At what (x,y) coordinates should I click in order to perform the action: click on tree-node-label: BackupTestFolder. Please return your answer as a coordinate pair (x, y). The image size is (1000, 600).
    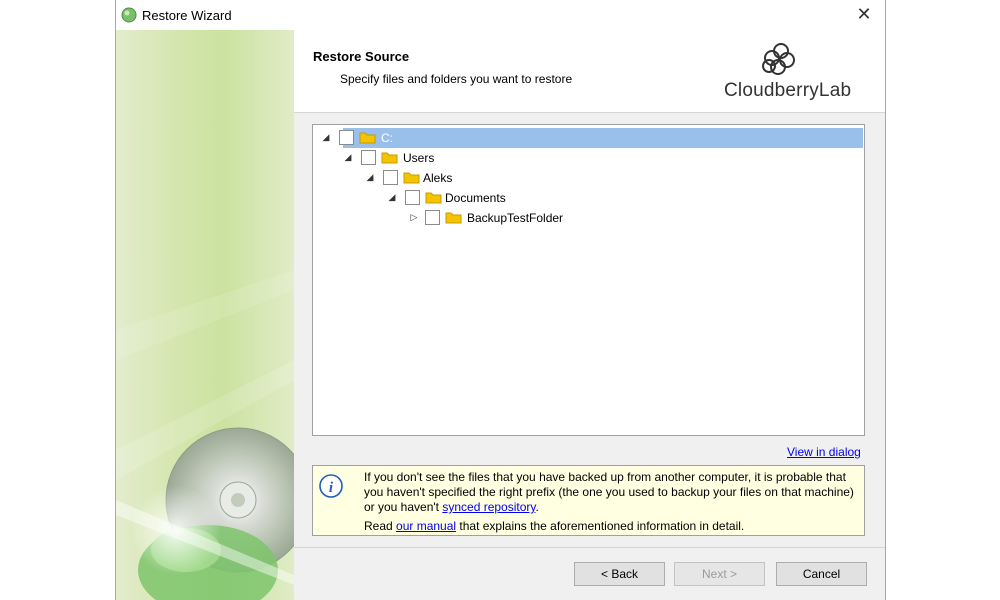
    Looking at the image, I should click on (515, 218).